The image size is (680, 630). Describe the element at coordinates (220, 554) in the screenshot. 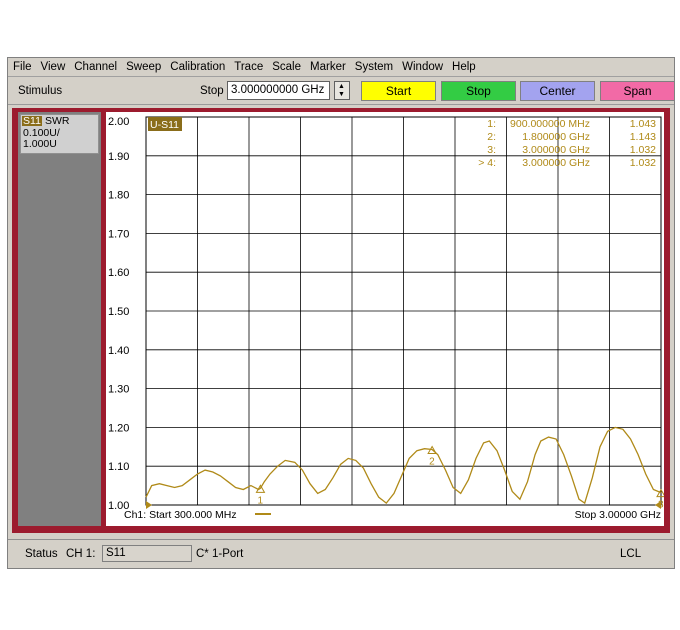

I see `status-calibration: C* 1-Port` at that location.